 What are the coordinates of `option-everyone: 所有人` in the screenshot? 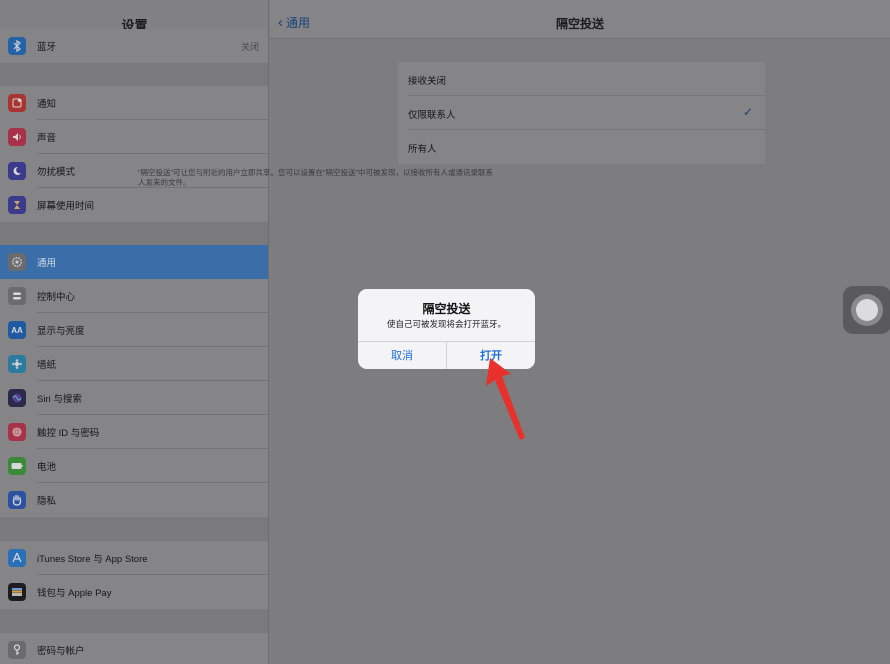 It's located at (581, 147).